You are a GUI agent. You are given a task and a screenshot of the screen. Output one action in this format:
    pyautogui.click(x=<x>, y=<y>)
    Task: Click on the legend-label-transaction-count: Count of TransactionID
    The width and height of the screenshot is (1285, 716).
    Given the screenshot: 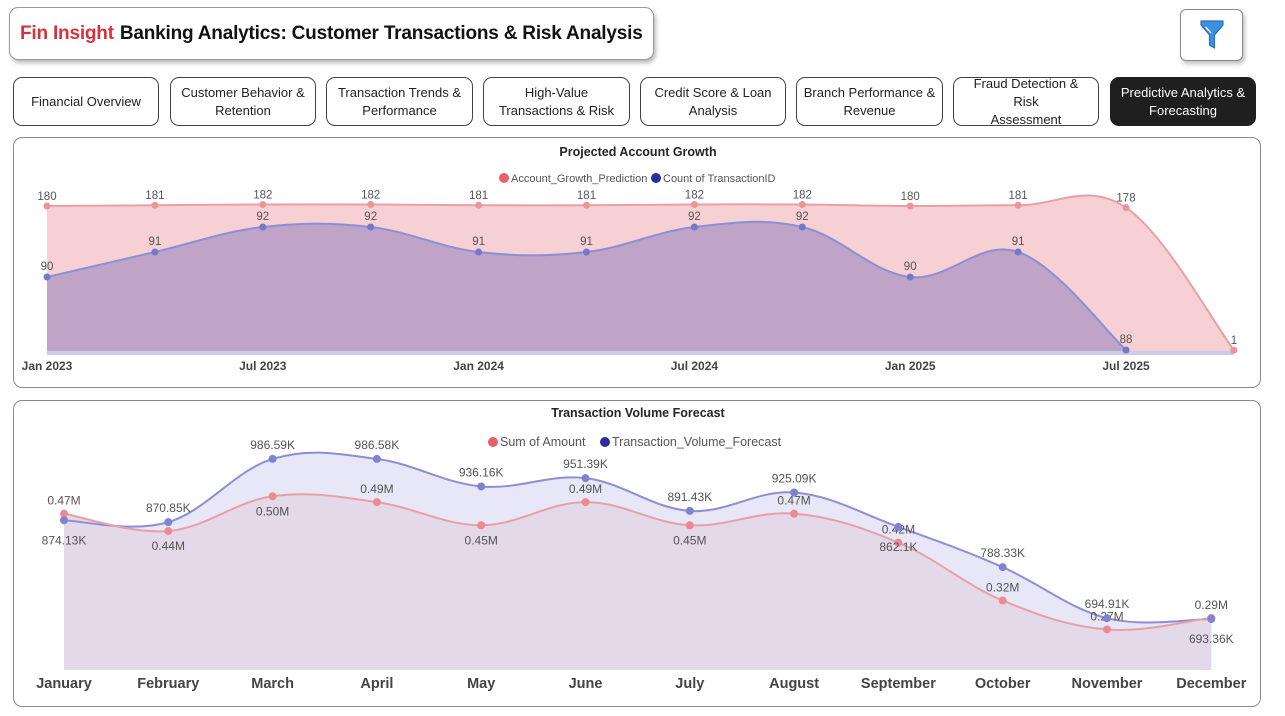 What is the action you would take?
    pyautogui.click(x=719, y=179)
    